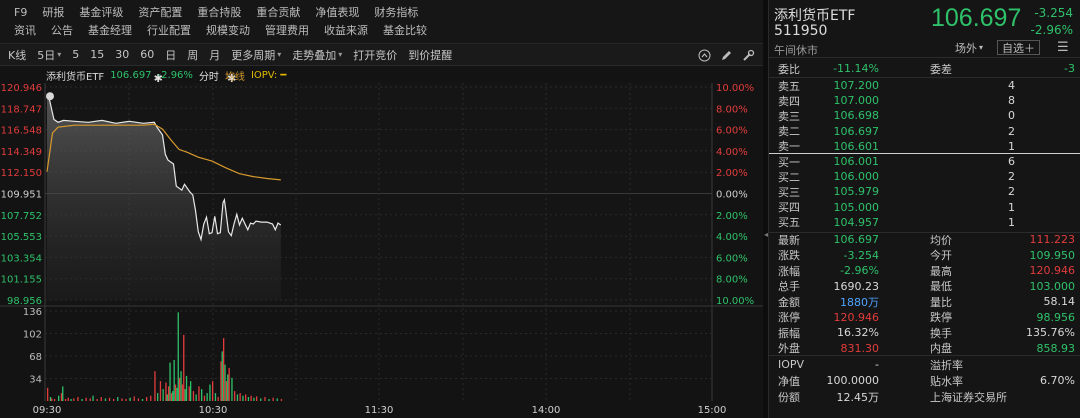 Image resolution: width=1080 pixels, height=418 pixels. I want to click on fund-name: 添利货币ETF, so click(815, 16).